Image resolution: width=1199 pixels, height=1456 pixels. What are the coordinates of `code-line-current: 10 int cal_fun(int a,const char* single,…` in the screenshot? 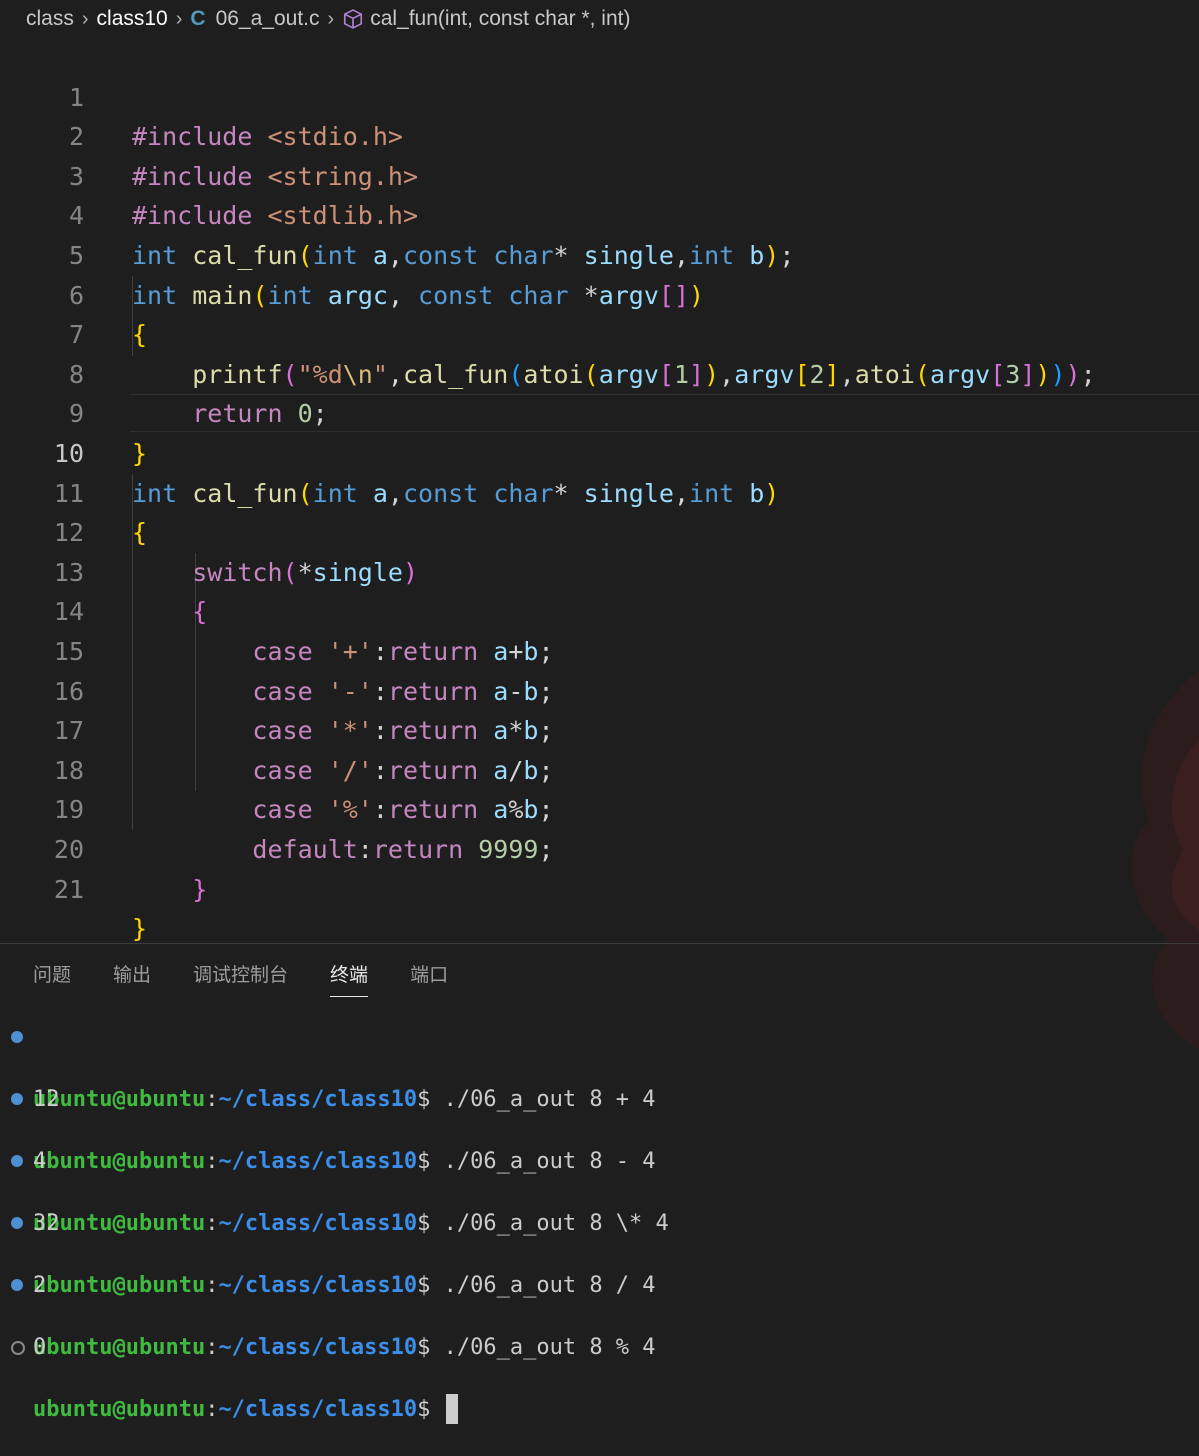 It's located at (599, 451).